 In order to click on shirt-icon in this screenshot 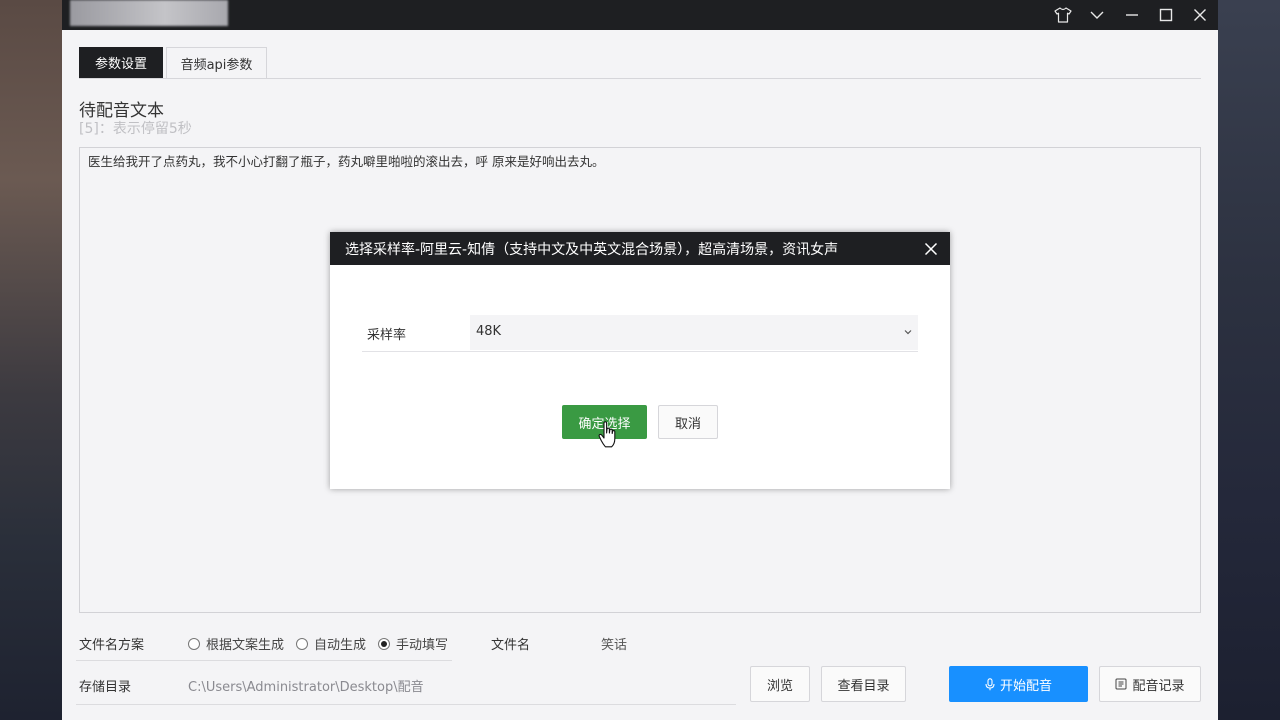, I will do `click(1063, 15)`.